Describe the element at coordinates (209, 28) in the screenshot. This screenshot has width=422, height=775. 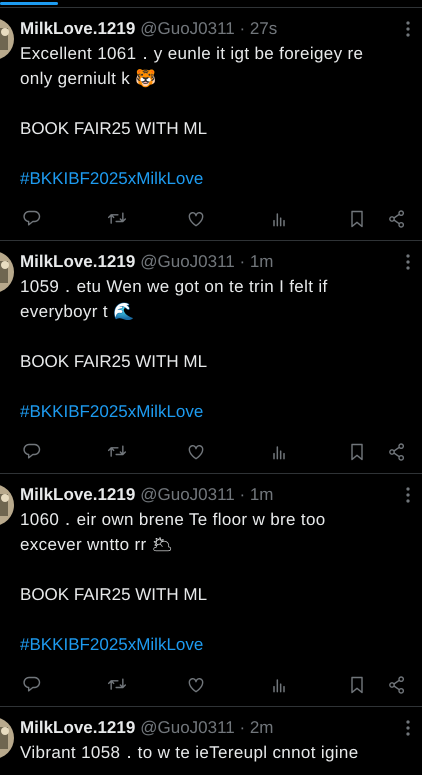
I see `handle-and-time: @GuoJ0311 · 27s` at that location.